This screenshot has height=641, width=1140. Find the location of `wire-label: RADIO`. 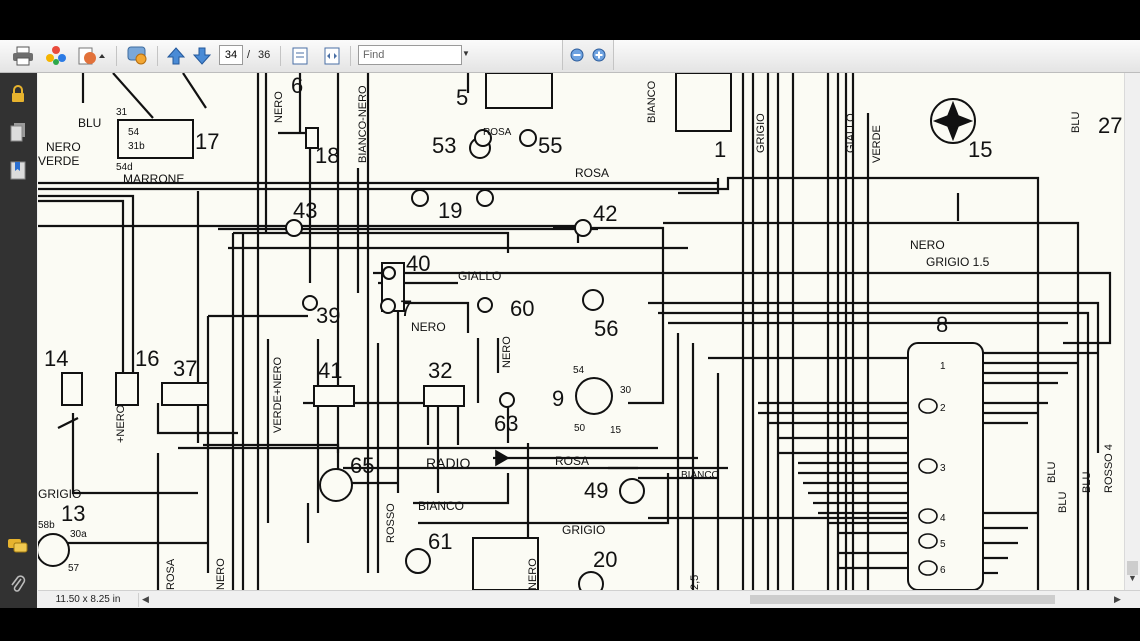

wire-label: RADIO is located at coordinates (448, 463).